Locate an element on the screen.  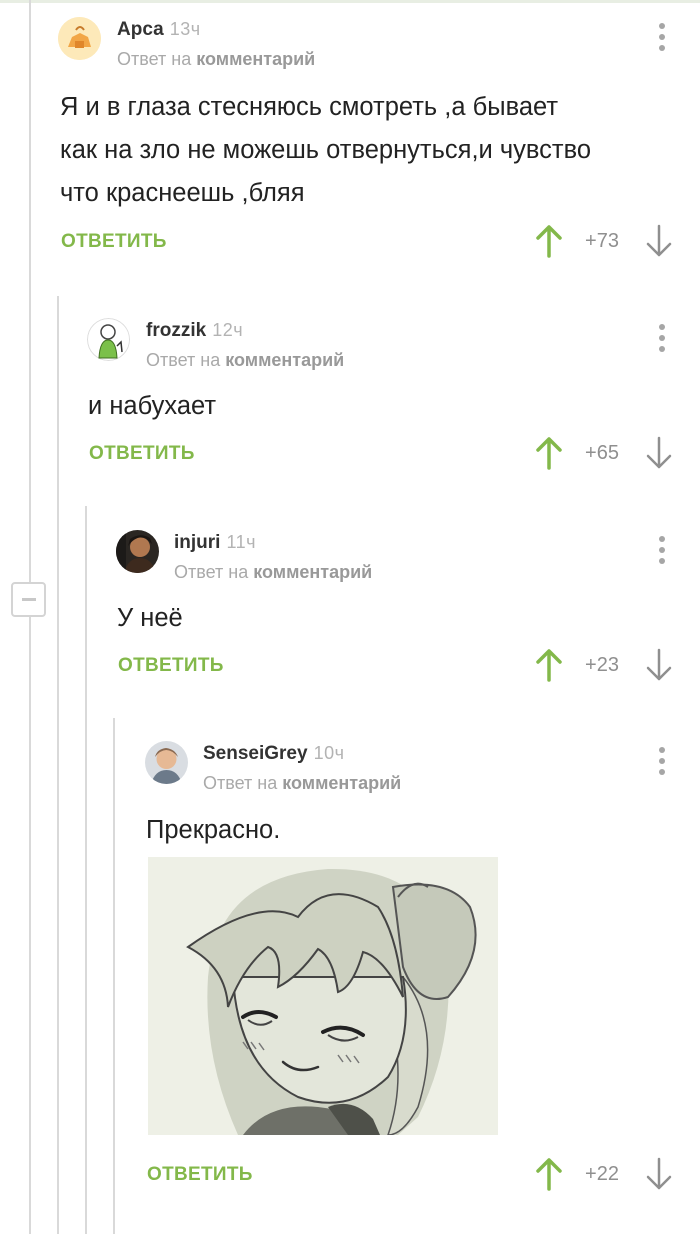
comment-author: injuri 11ч is located at coordinates (215, 543).